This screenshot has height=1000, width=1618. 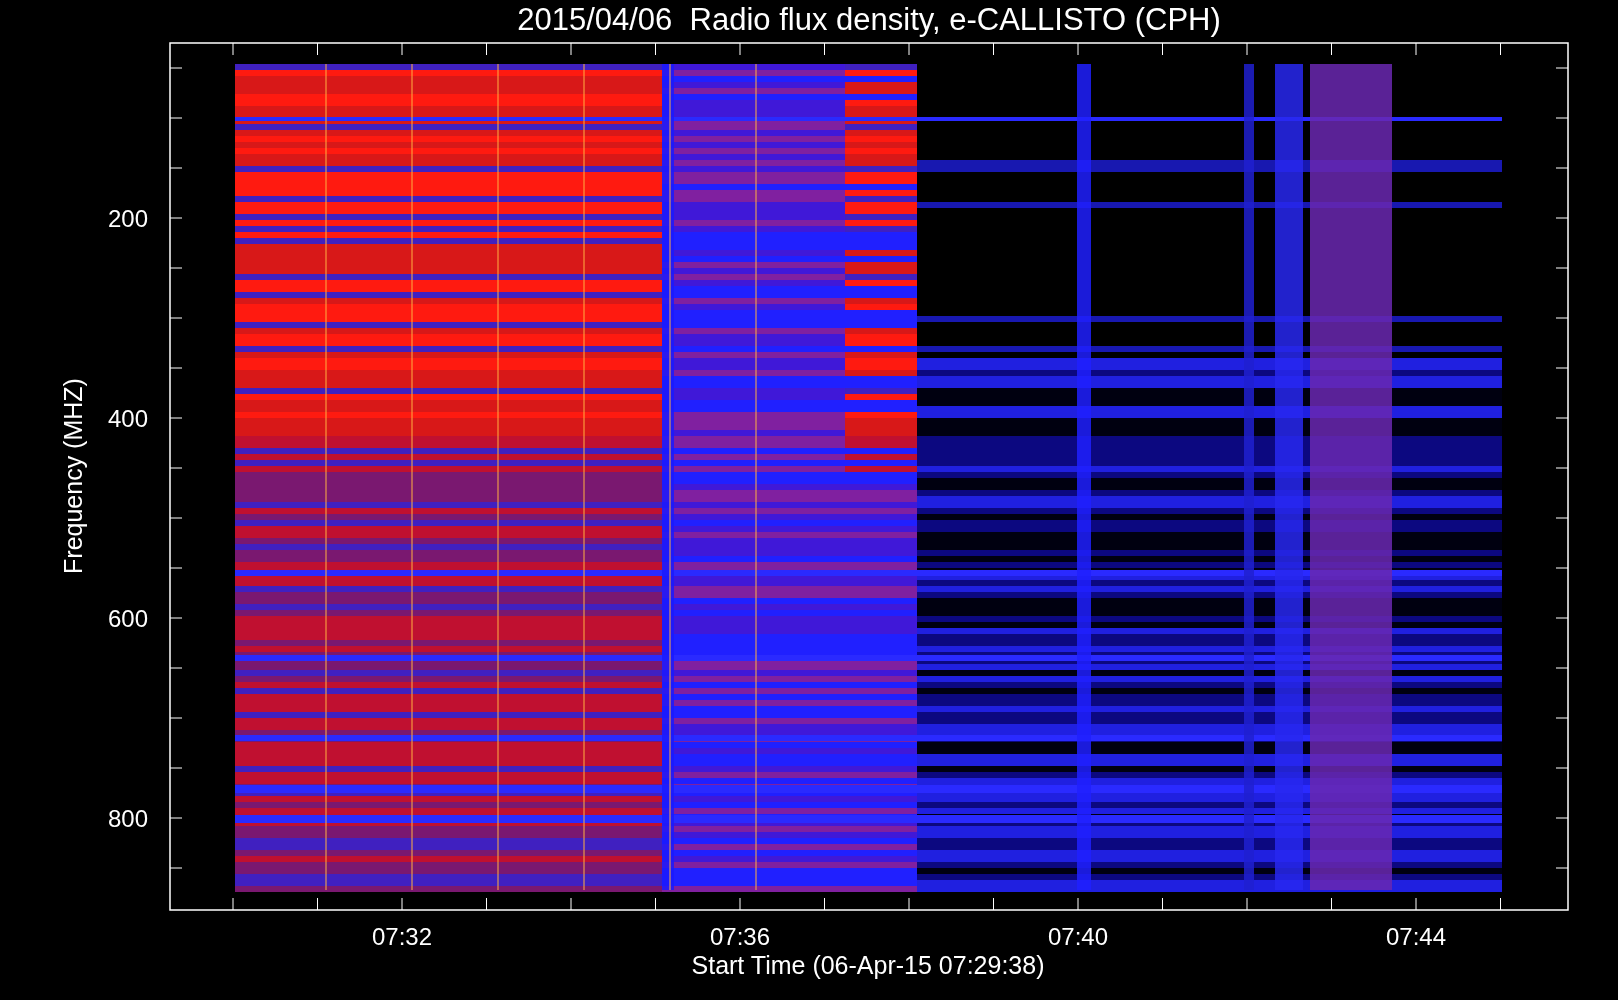 I want to click on y-tick-label: 200, so click(x=127, y=218).